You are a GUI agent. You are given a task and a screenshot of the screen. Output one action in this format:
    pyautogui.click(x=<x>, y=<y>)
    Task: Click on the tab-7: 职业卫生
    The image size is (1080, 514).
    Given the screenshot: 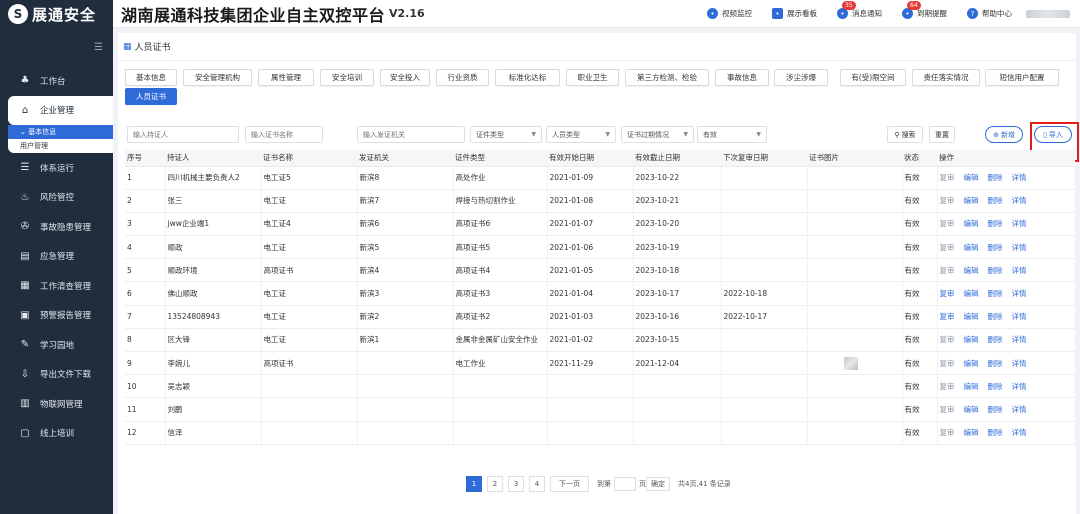 What is the action you would take?
    pyautogui.click(x=592, y=77)
    